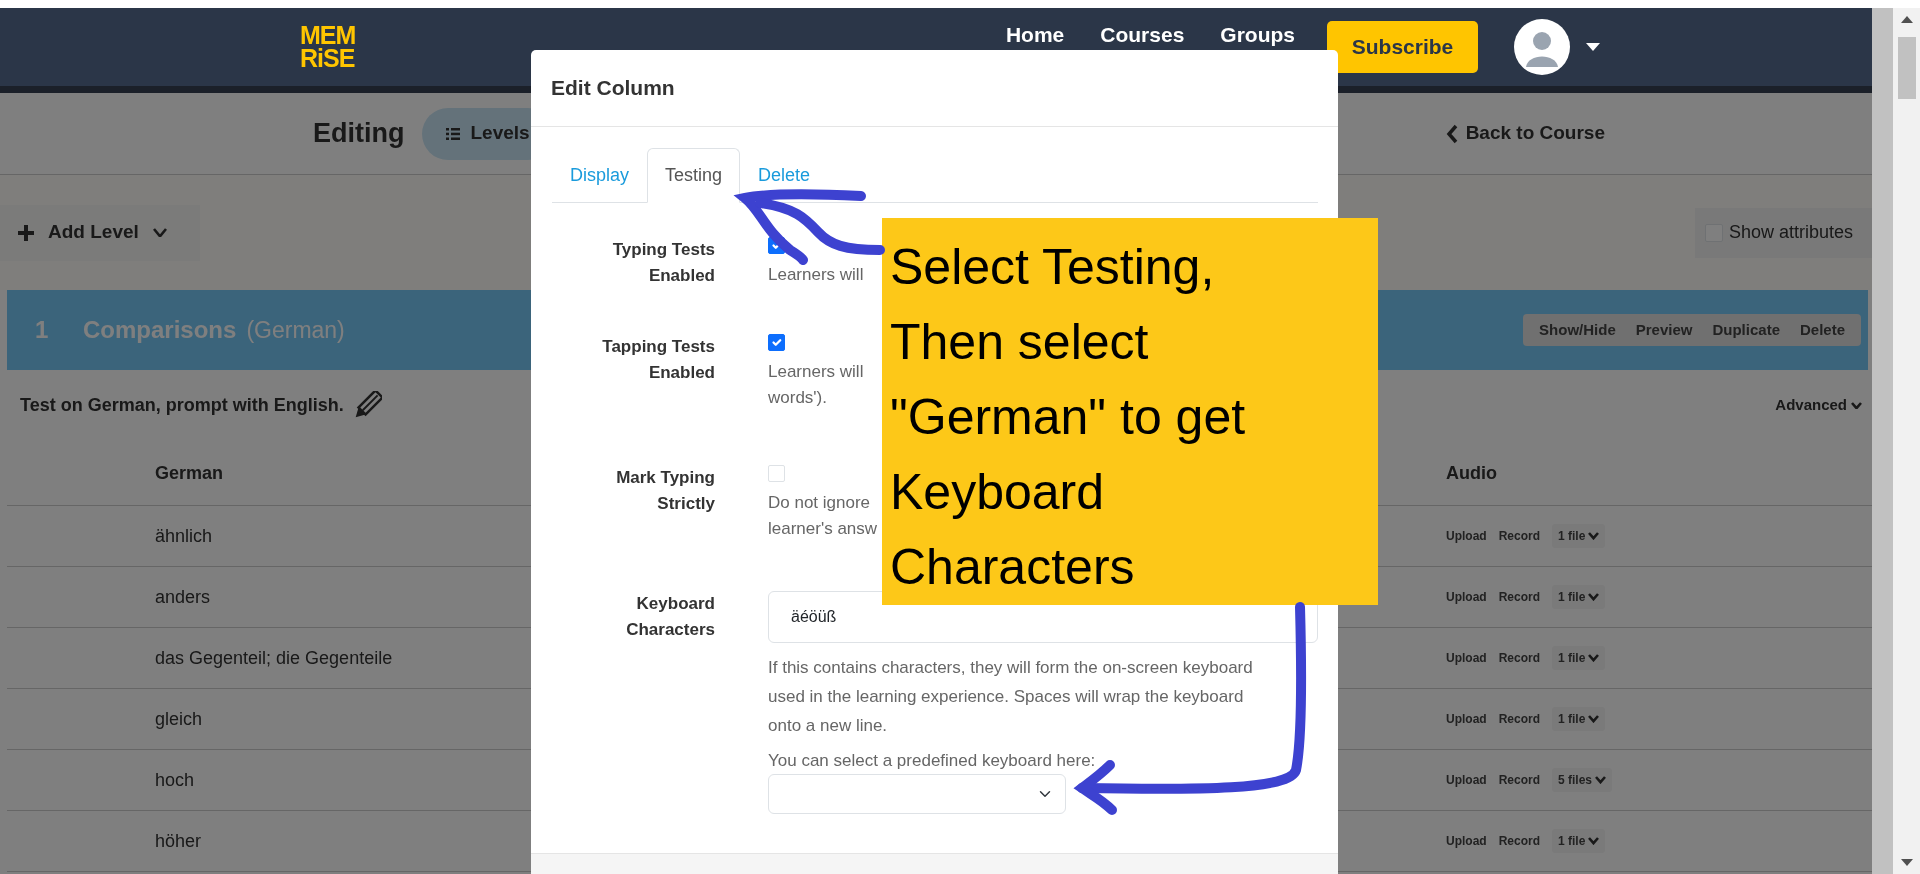 Image resolution: width=1920 pixels, height=874 pixels. I want to click on tab: Display, so click(600, 175).